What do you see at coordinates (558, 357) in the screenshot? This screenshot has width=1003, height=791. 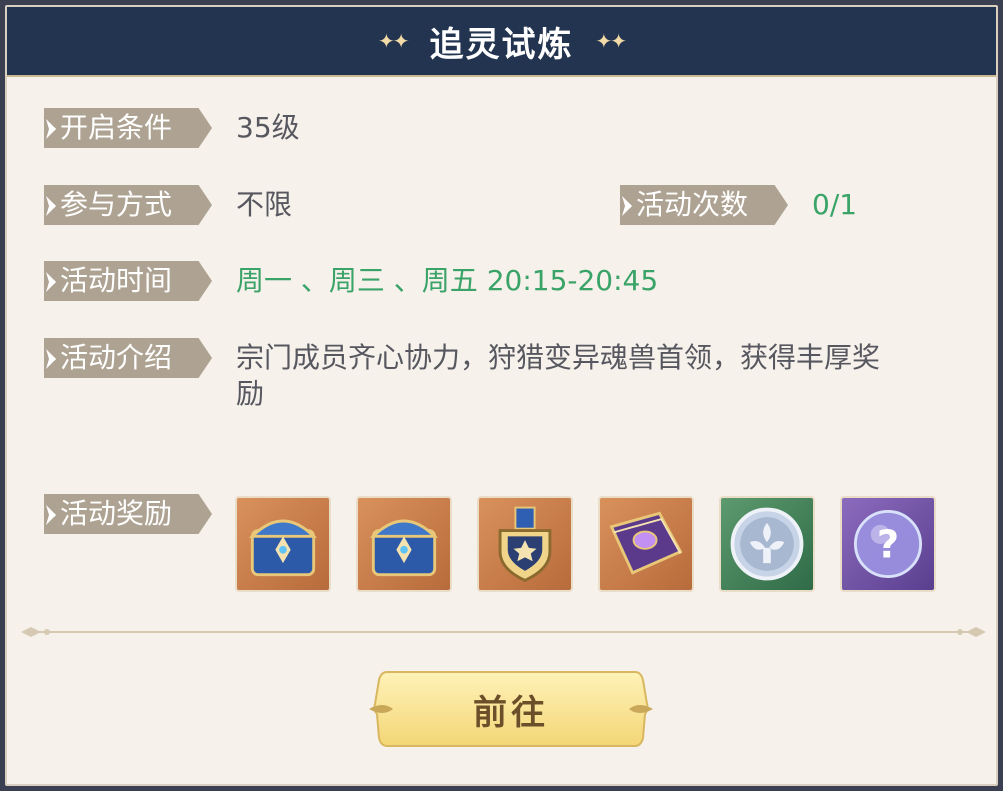 I see `event-intro-line1: 宗门成员齐心协力，狩猎变异魂兽首领，获得丰厚奖` at bounding box center [558, 357].